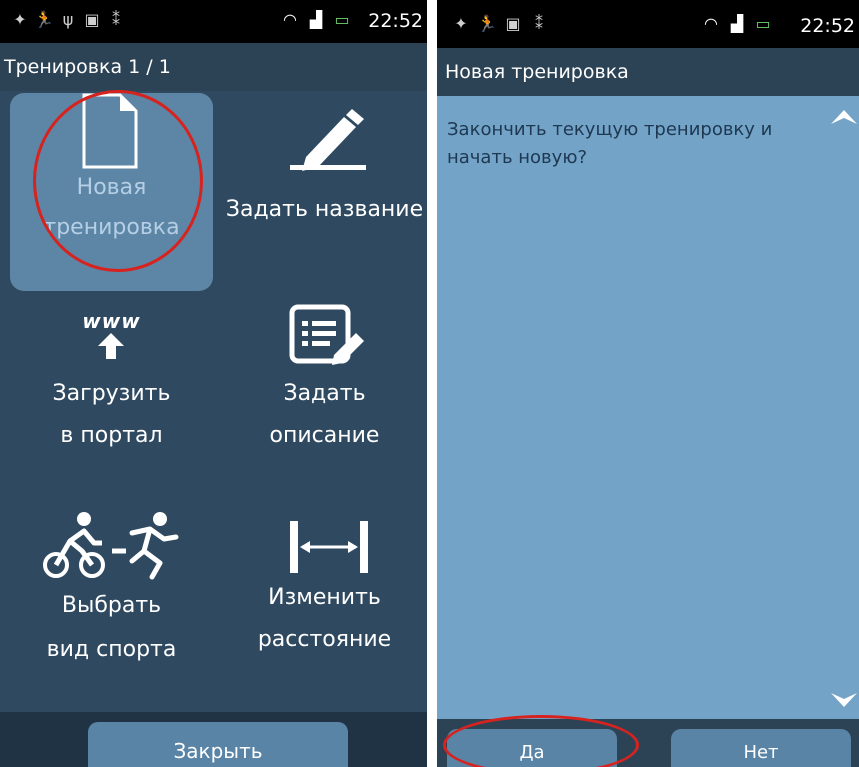 This screenshot has width=859, height=767. What do you see at coordinates (213, 67) in the screenshot?
I see `page-title: Тренировка 1 / 1` at bounding box center [213, 67].